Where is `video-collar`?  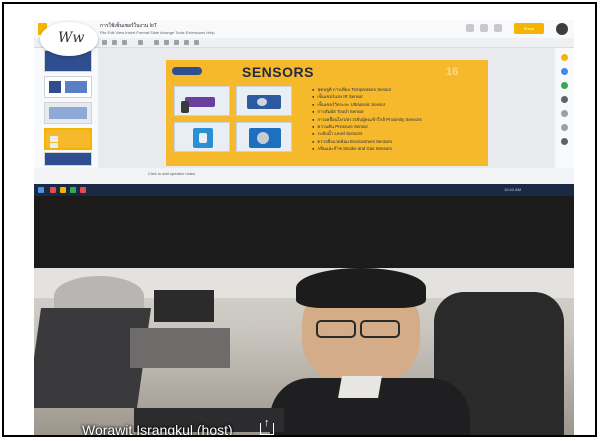
video-collar is located at coordinates (360, 387).